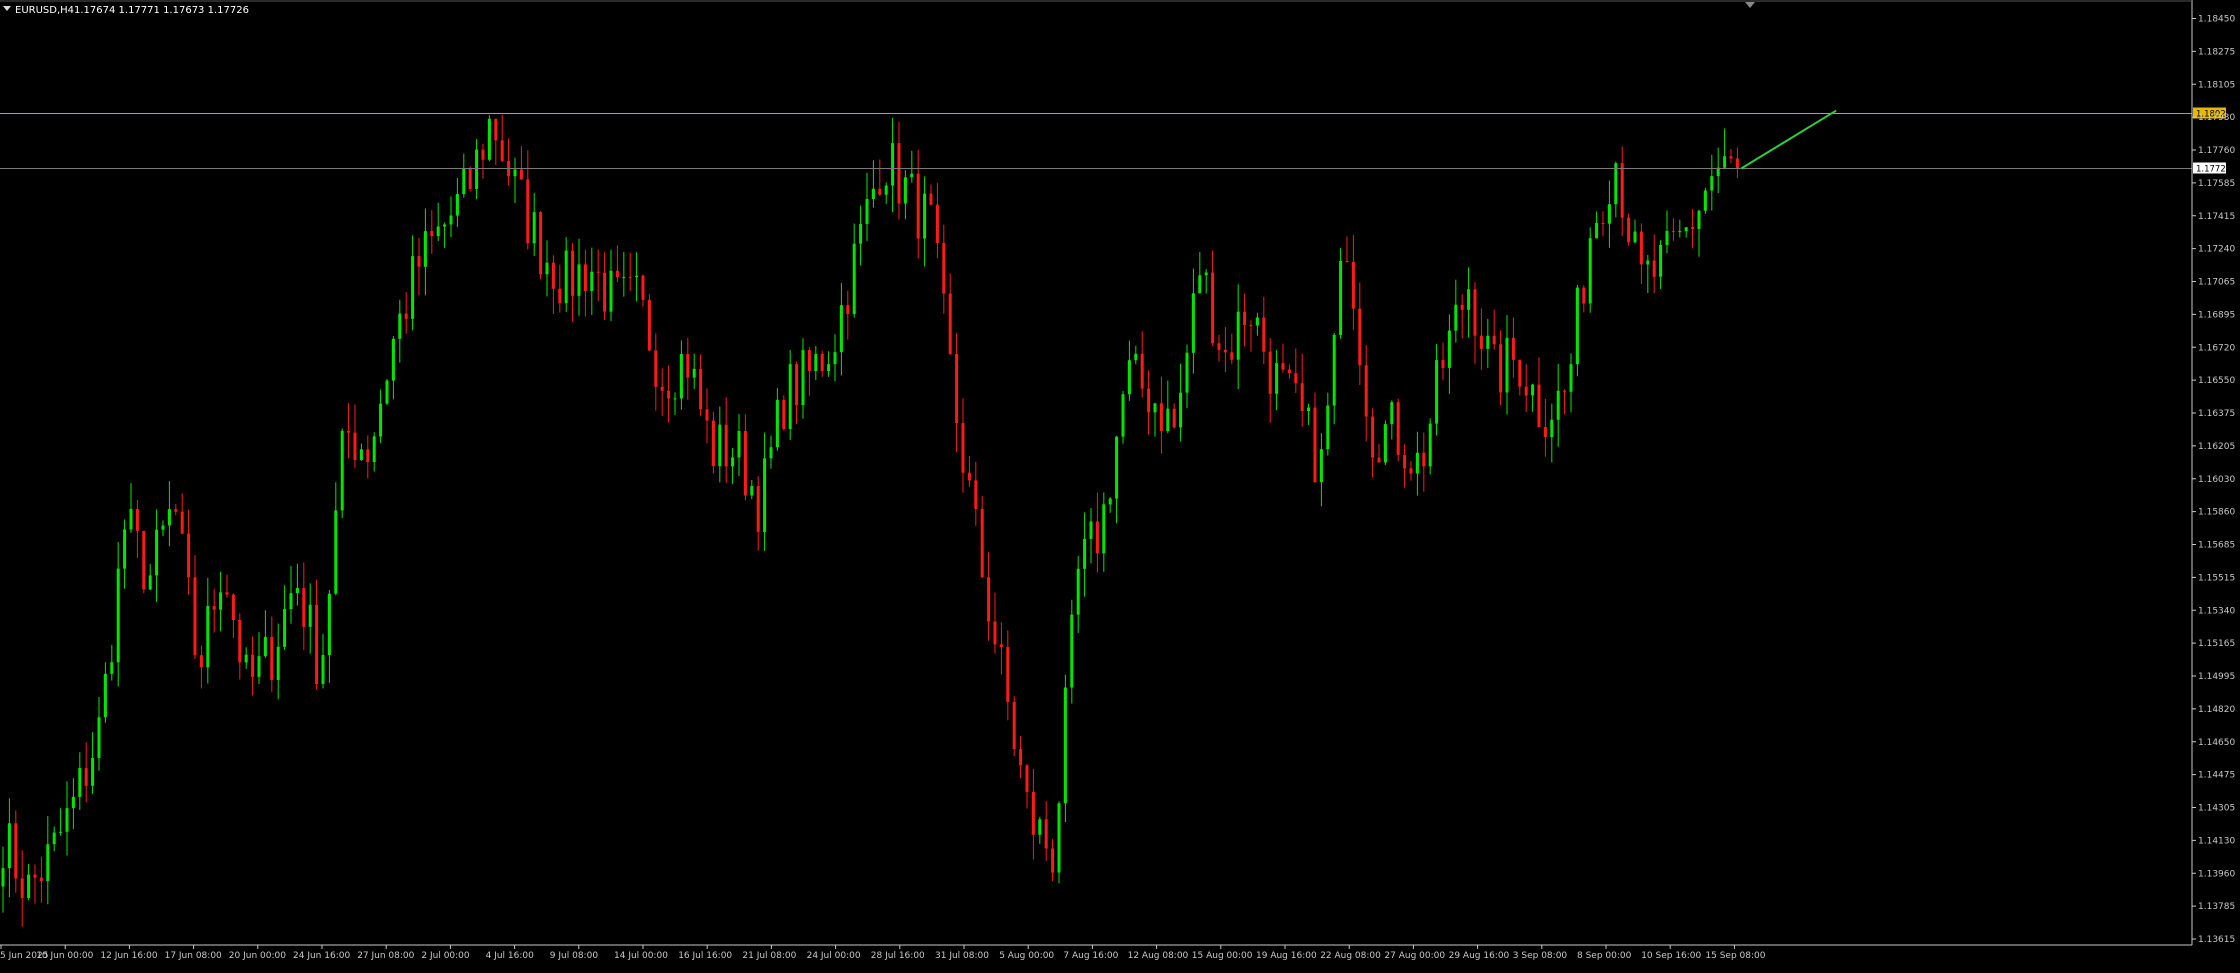 The width and height of the screenshot is (2240, 973). Describe the element at coordinates (2216, 874) in the screenshot. I see `price-tick-label: 1.13960` at that location.